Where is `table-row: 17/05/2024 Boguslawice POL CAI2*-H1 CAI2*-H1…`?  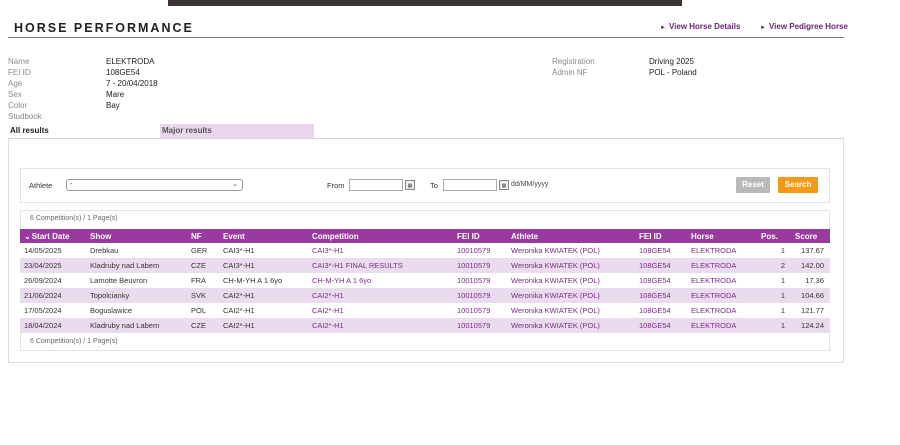
table-row: 17/05/2024 Boguslawice POL CAI2*-H1 CAI2*-H1… is located at coordinates (425, 310).